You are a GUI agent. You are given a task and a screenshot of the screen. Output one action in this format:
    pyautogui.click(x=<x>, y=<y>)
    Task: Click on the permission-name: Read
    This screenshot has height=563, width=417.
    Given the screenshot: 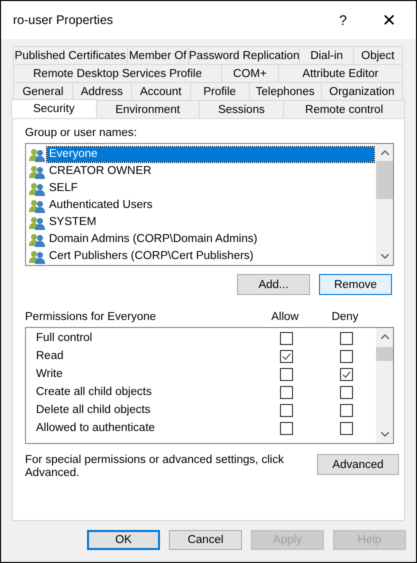 What is the action you would take?
    pyautogui.click(x=50, y=356)
    